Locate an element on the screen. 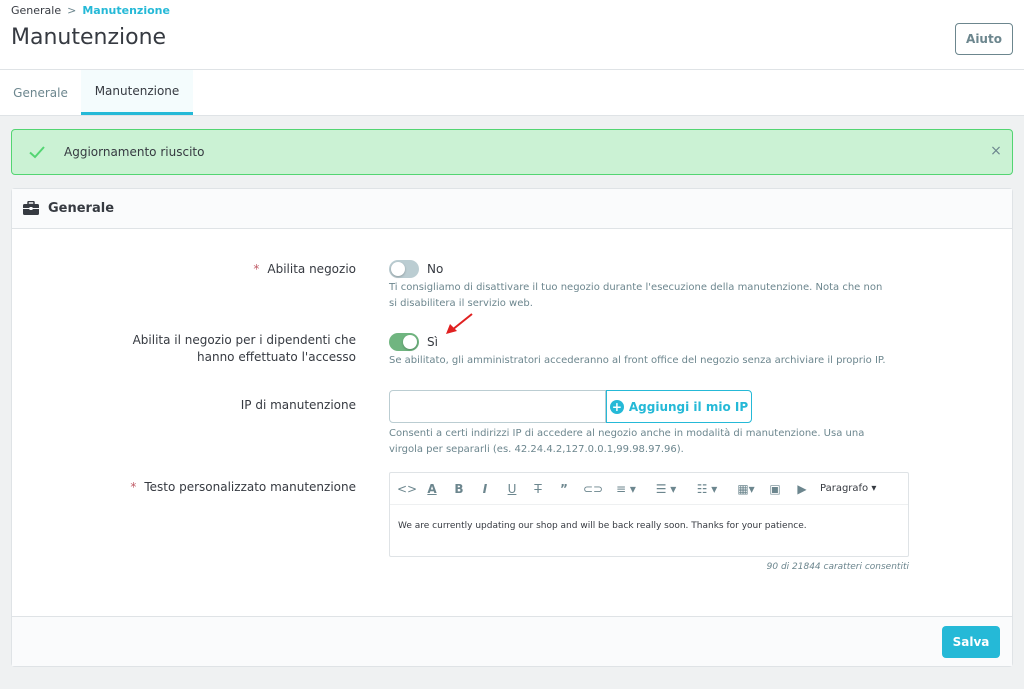  tab-bar: Generale Manutenzione is located at coordinates (512, 93).